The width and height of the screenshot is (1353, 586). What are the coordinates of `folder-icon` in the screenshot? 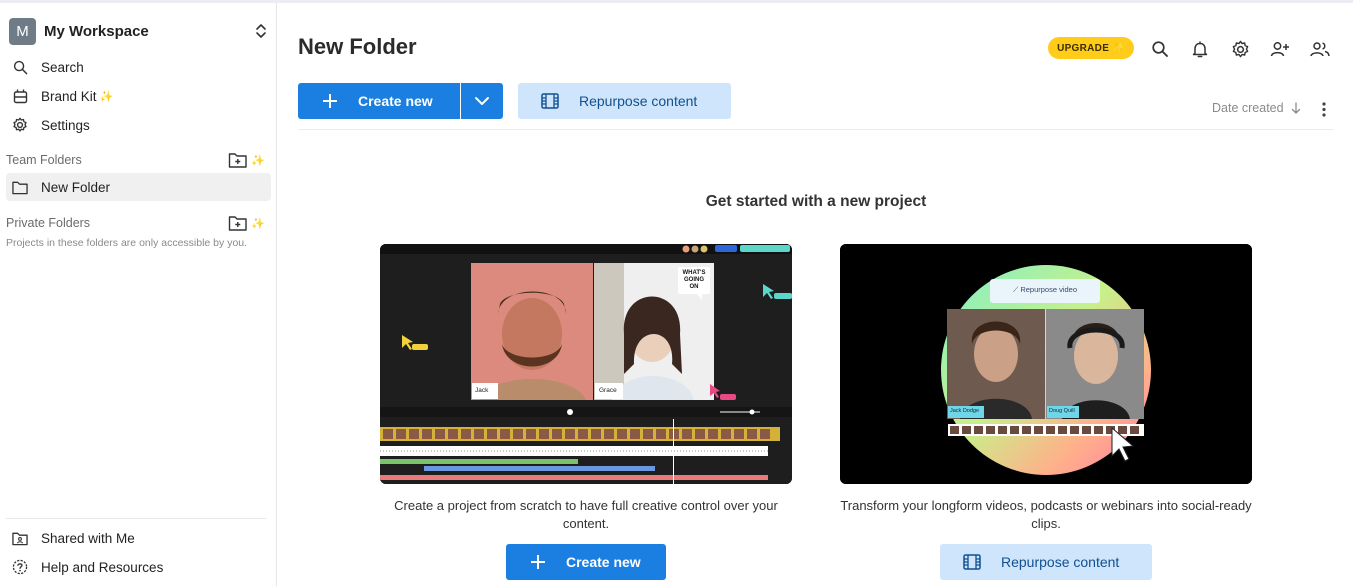 It's located at (20, 187).